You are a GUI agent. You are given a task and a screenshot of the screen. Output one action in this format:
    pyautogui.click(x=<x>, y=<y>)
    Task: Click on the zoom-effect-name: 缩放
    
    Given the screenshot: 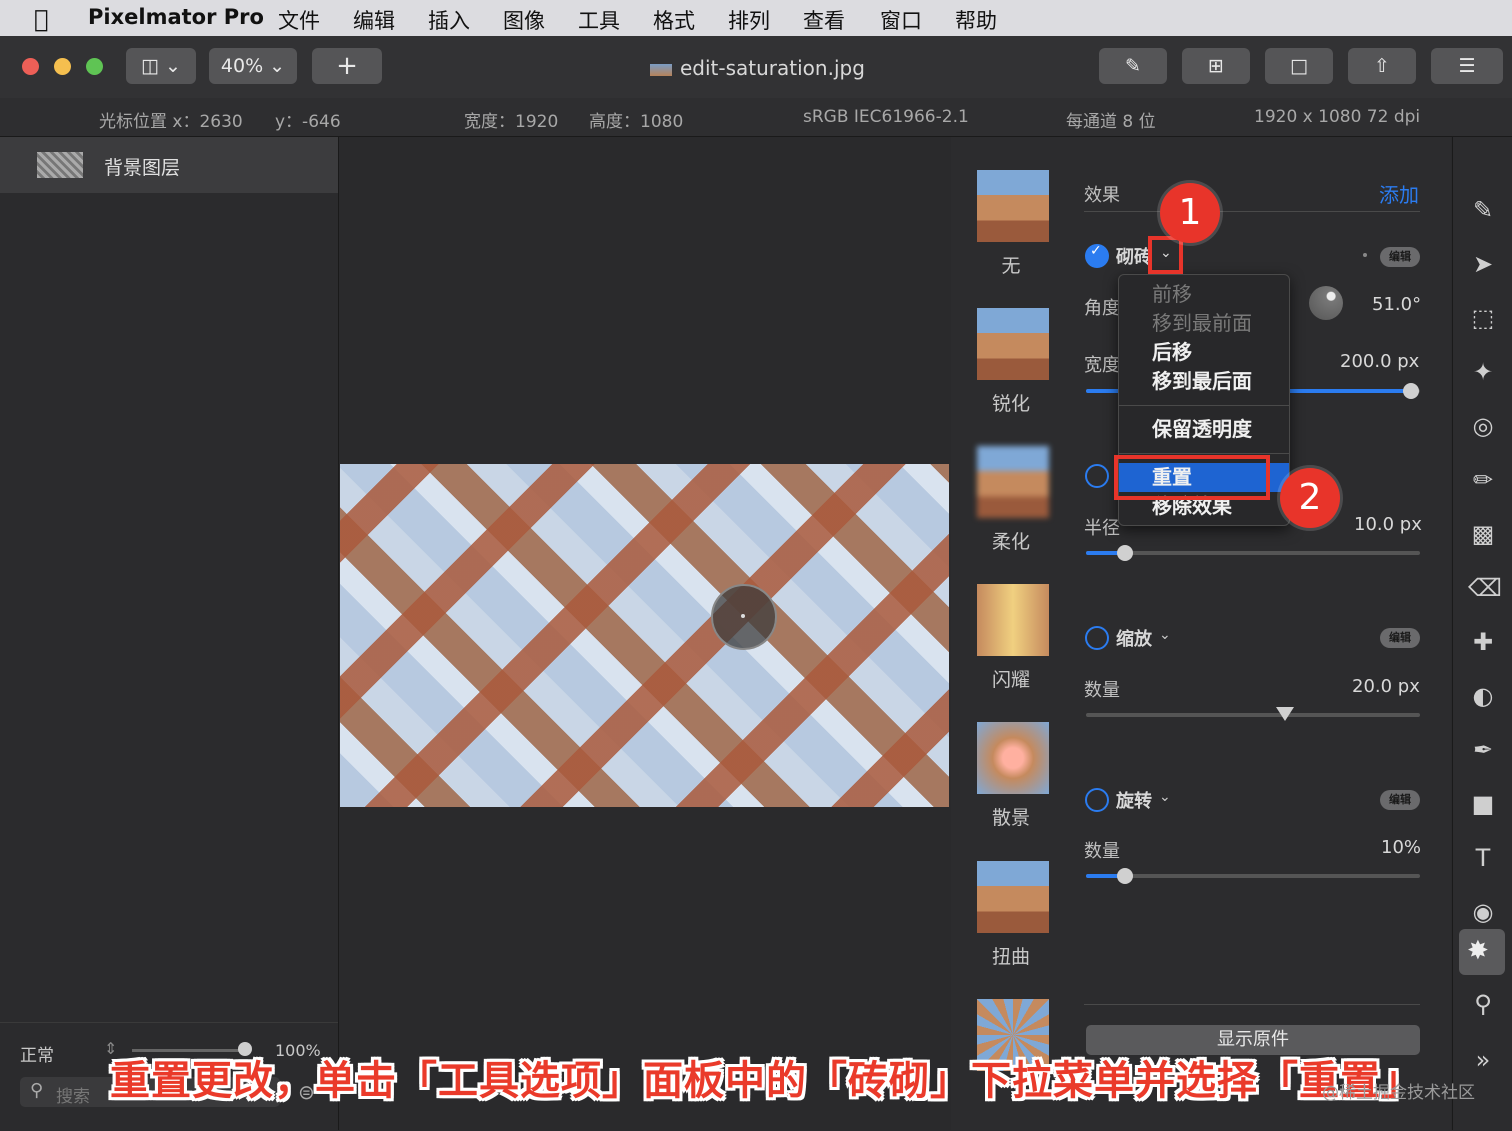 What is the action you would take?
    pyautogui.click(x=1134, y=639)
    